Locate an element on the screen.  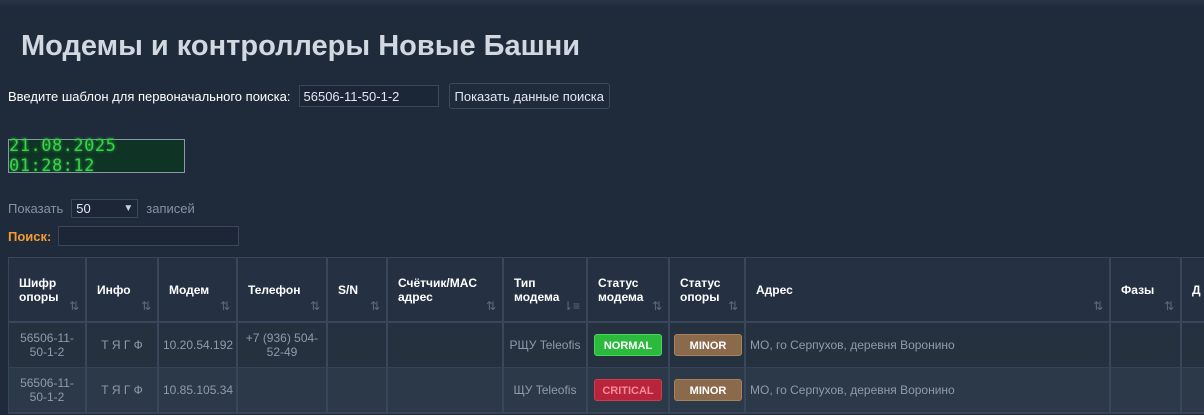
column-header-label: Статус модема is located at coordinates (621, 289).